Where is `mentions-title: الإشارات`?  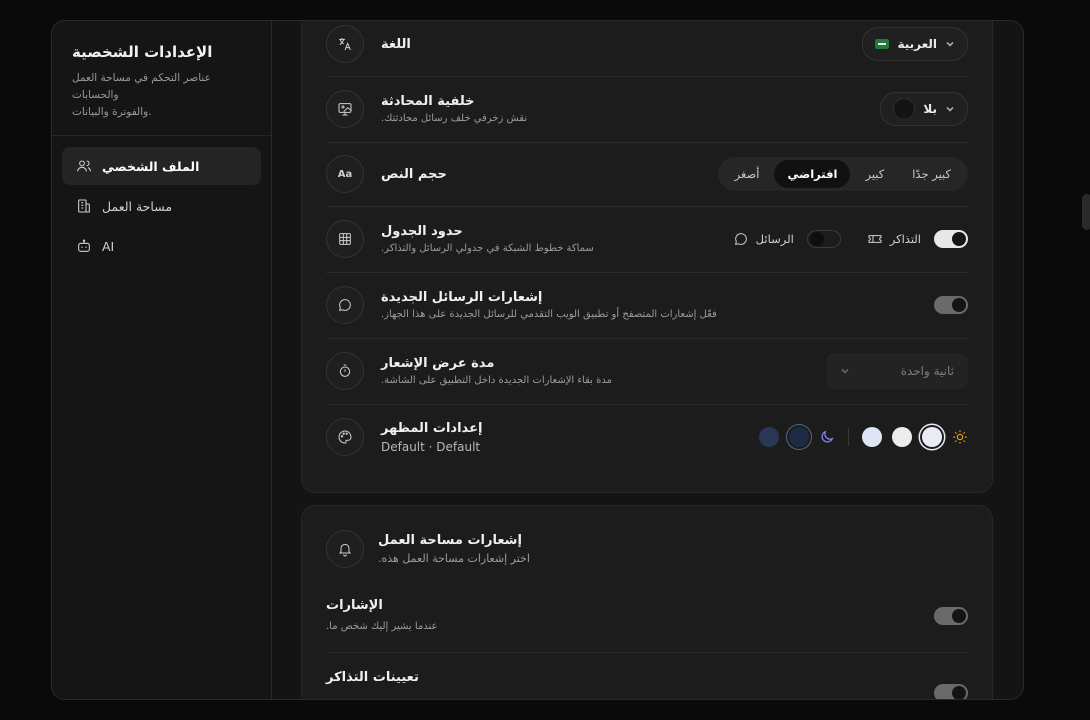 mentions-title: الإشارات is located at coordinates (354, 605).